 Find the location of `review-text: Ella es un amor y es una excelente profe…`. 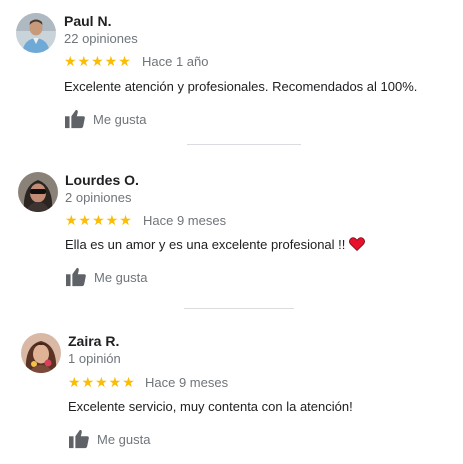

review-text: Ella es un amor y es una excelente profe… is located at coordinates (215, 246).